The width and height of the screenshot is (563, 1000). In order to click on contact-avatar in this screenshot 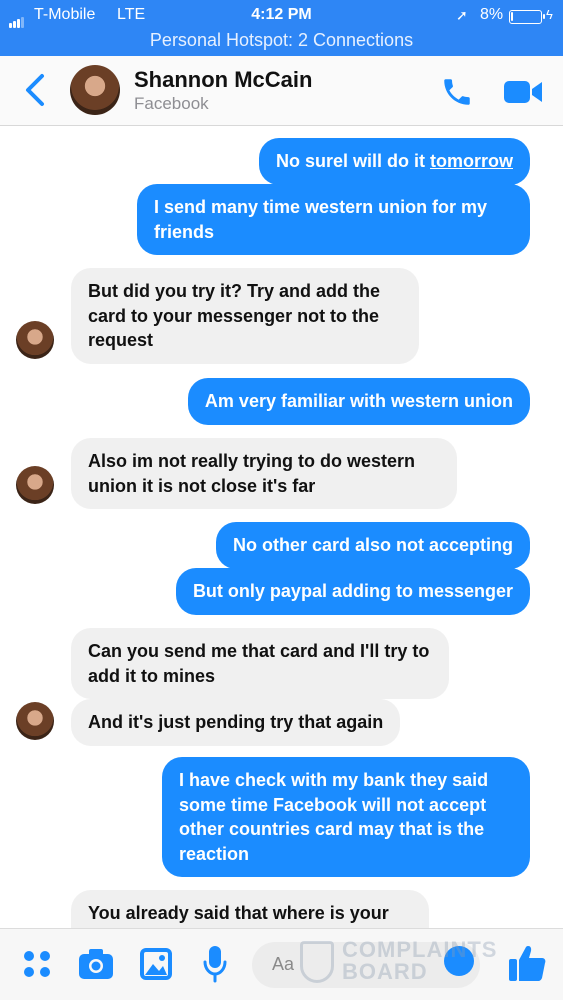, I will do `click(95, 90)`.